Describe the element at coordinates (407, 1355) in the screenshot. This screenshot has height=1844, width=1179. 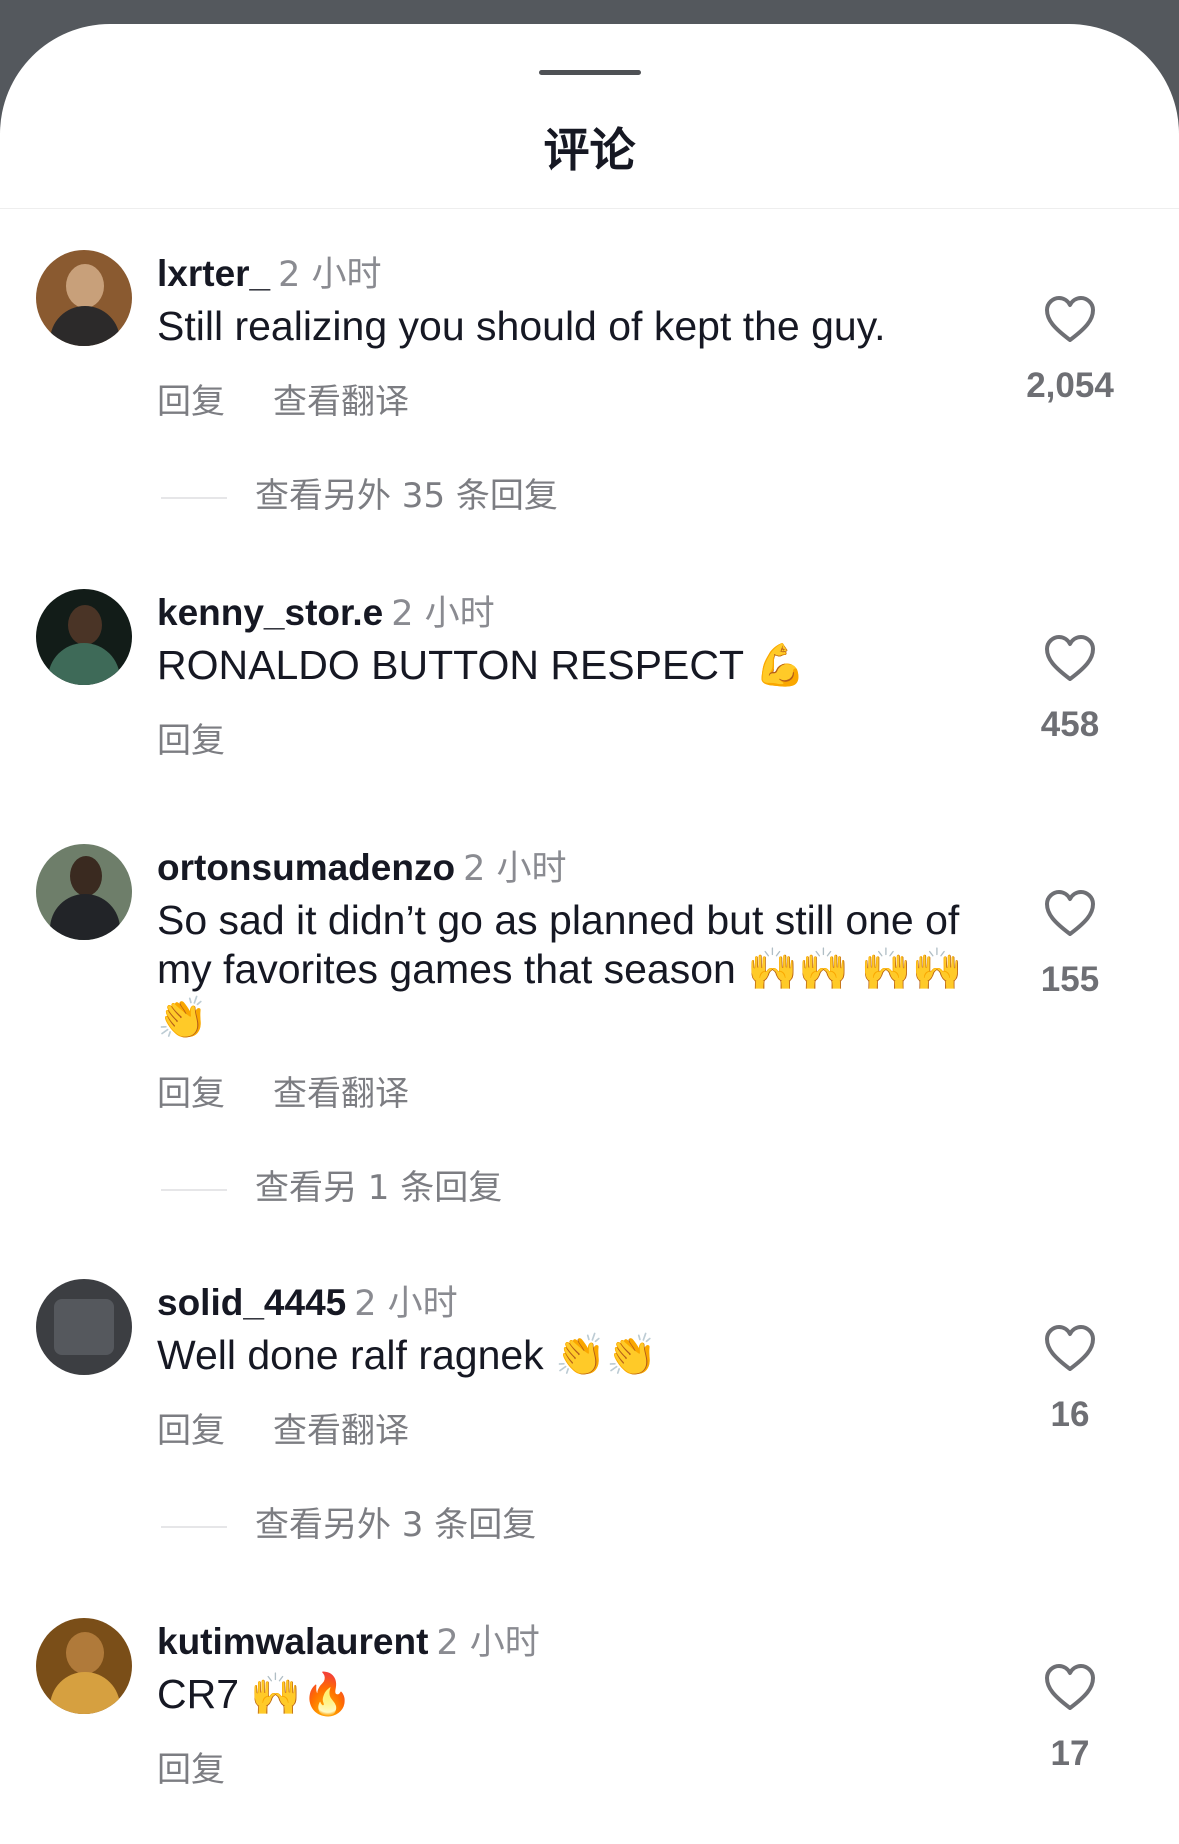
I see `comment-text: Well done ralf ragnek 👏👏` at that location.